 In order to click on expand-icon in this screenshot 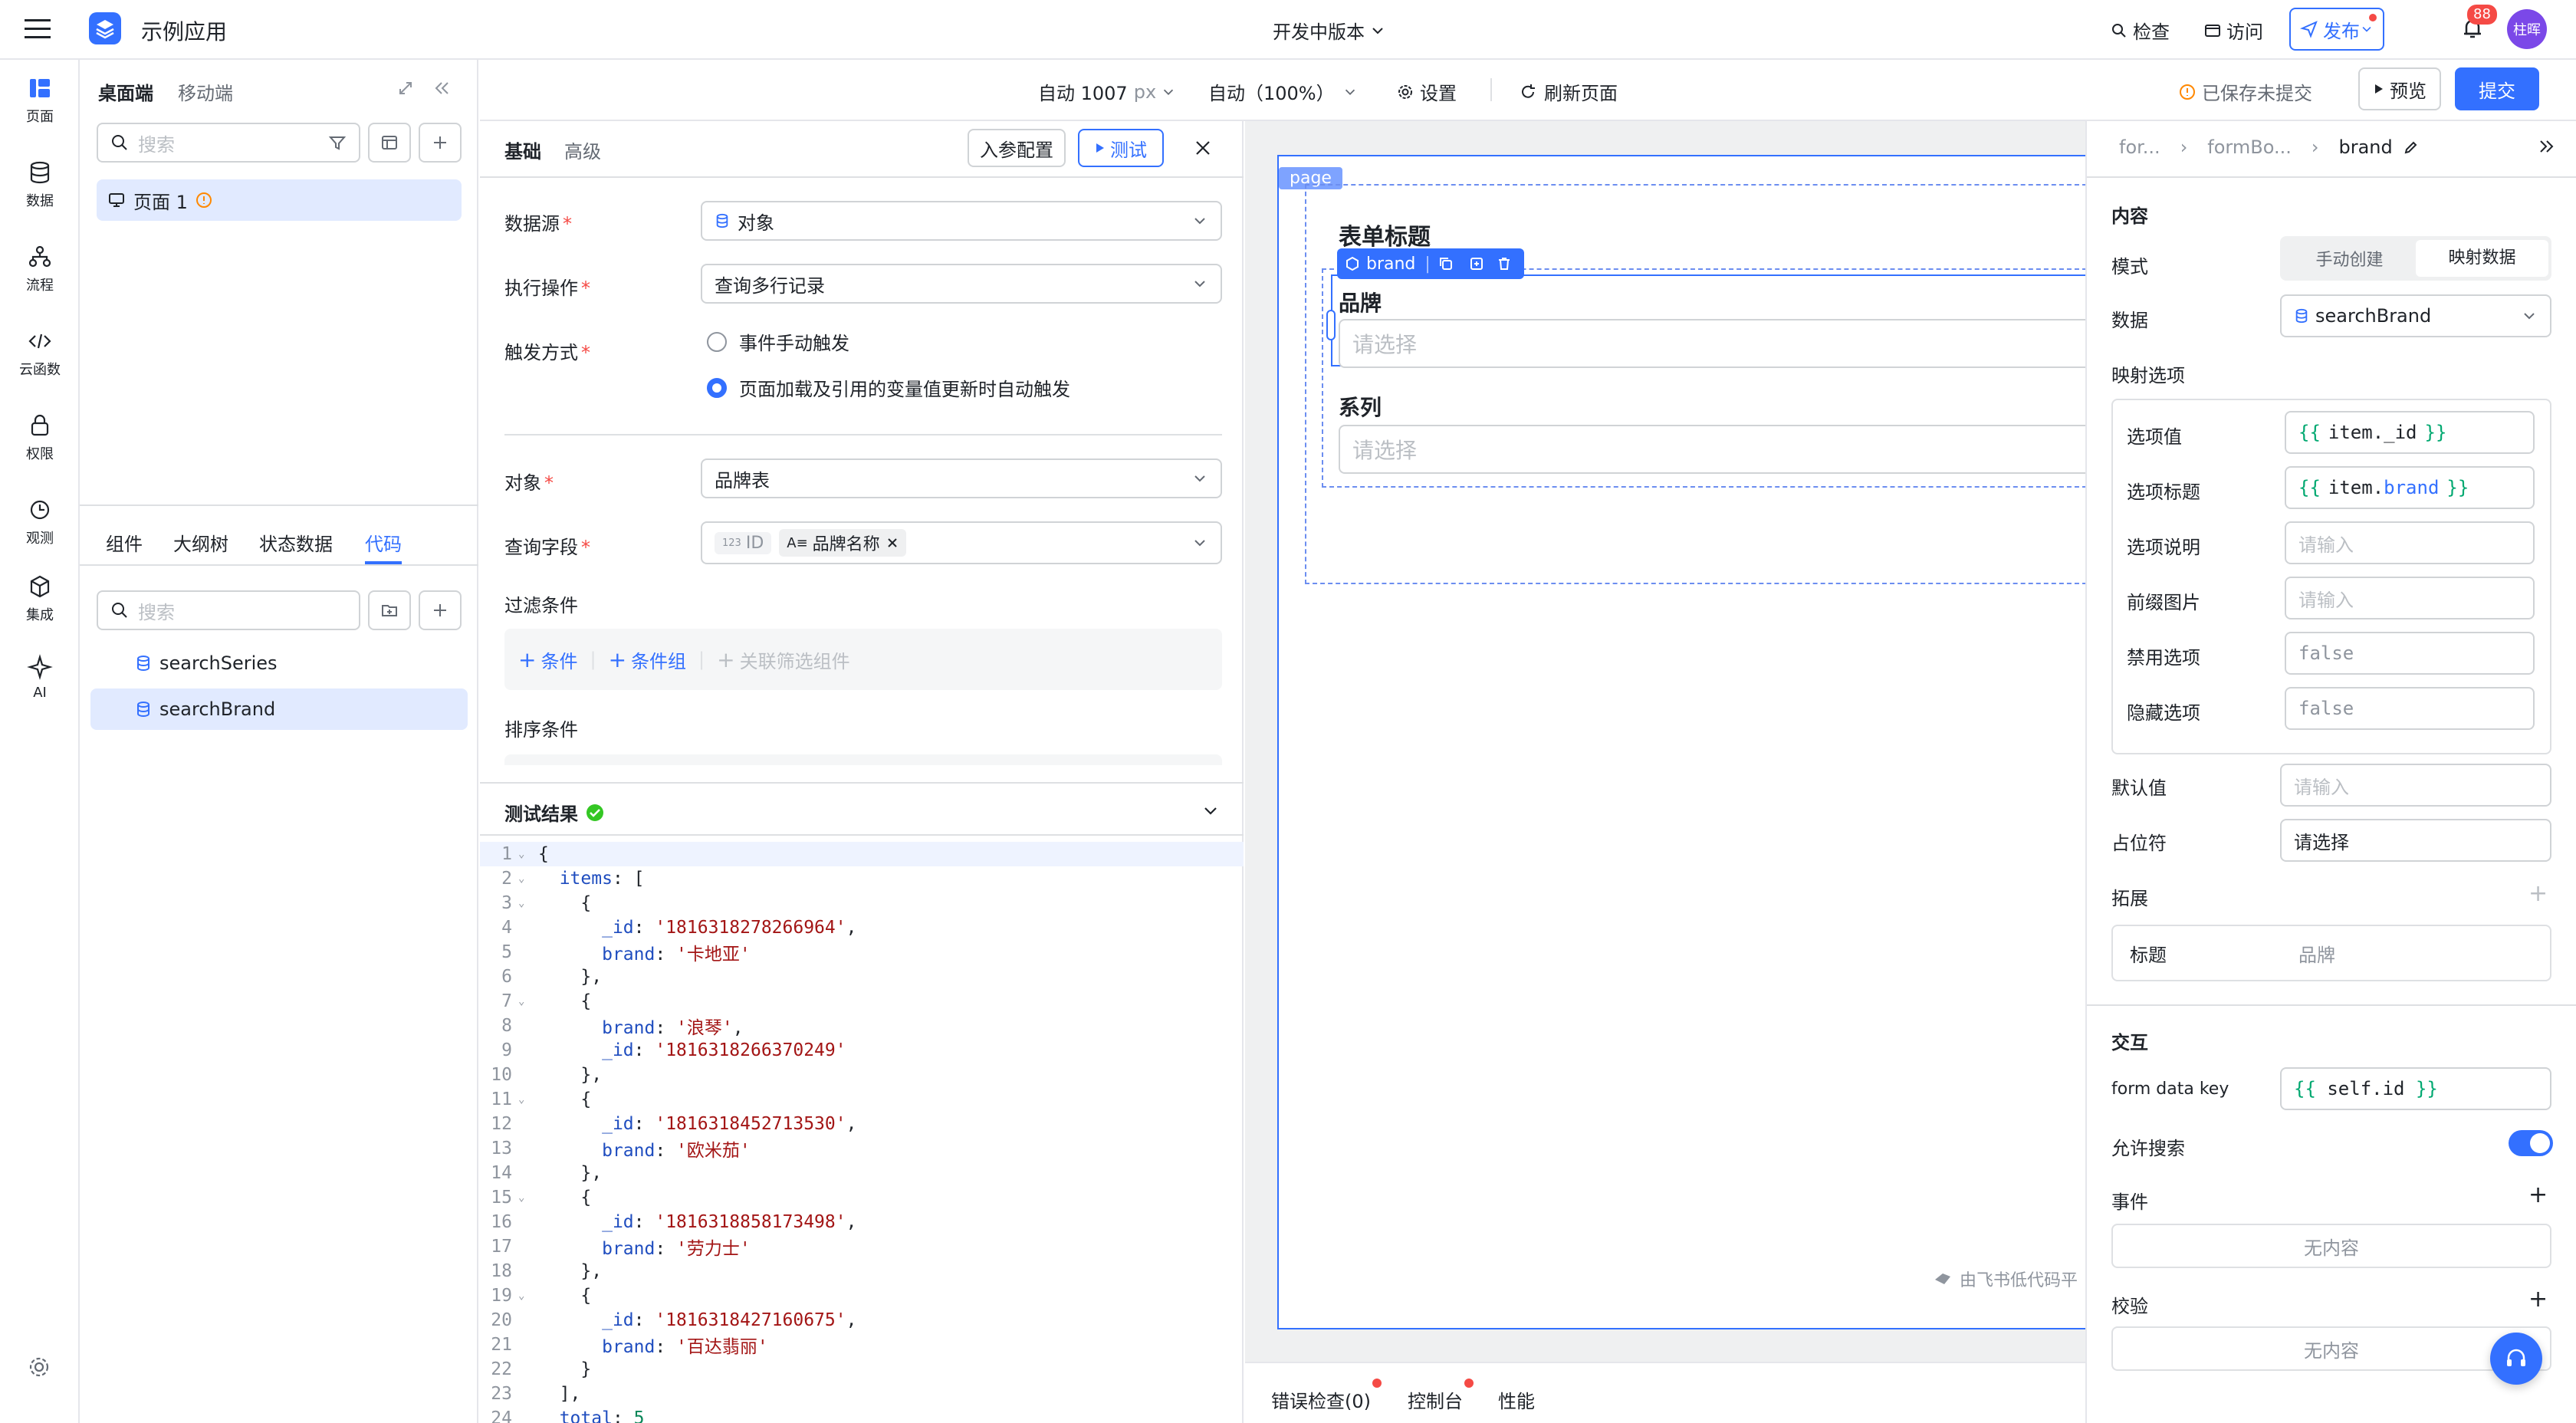, I will do `click(406, 88)`.